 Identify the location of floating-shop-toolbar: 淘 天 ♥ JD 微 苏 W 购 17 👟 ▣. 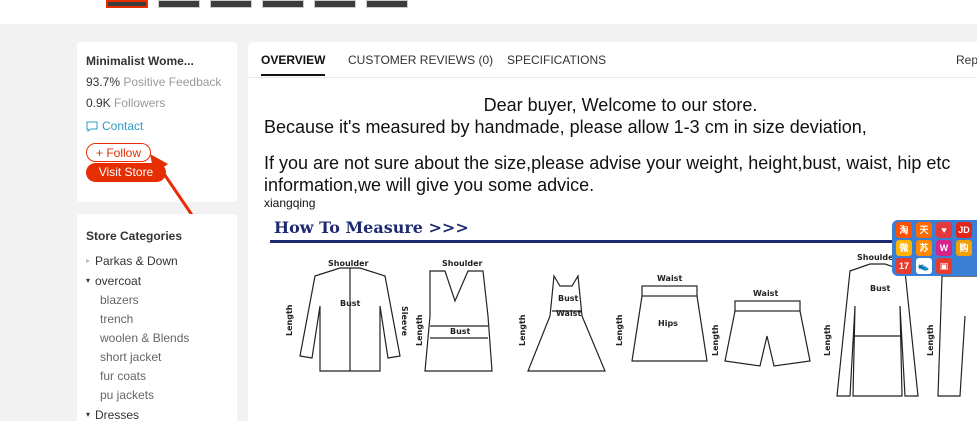
(934, 248).